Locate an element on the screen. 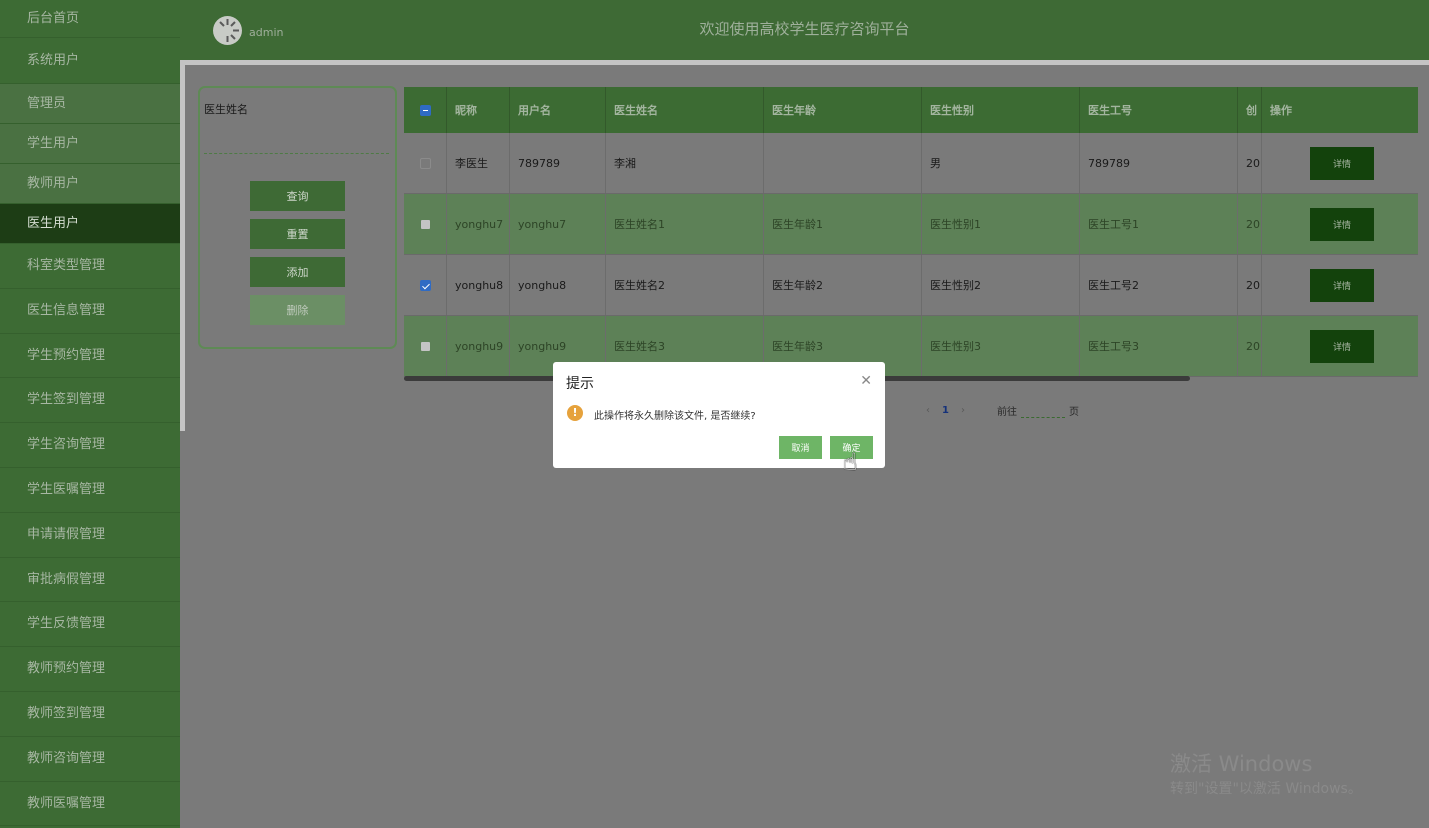  page-title: 欢迎使用高校学生医疗咨询平台 is located at coordinates (804, 29).